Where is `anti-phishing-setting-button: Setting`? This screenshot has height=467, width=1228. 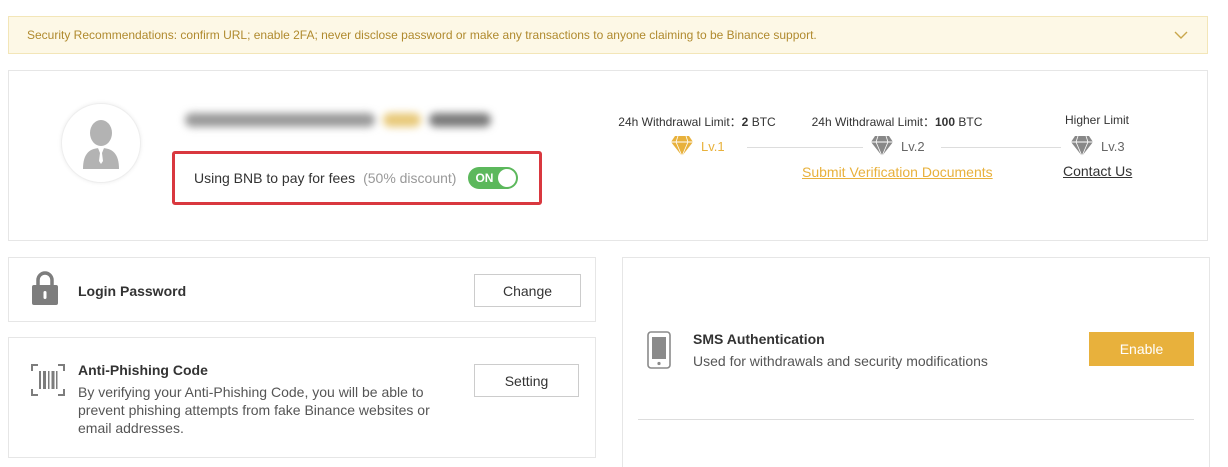
anti-phishing-setting-button: Setting is located at coordinates (526, 380).